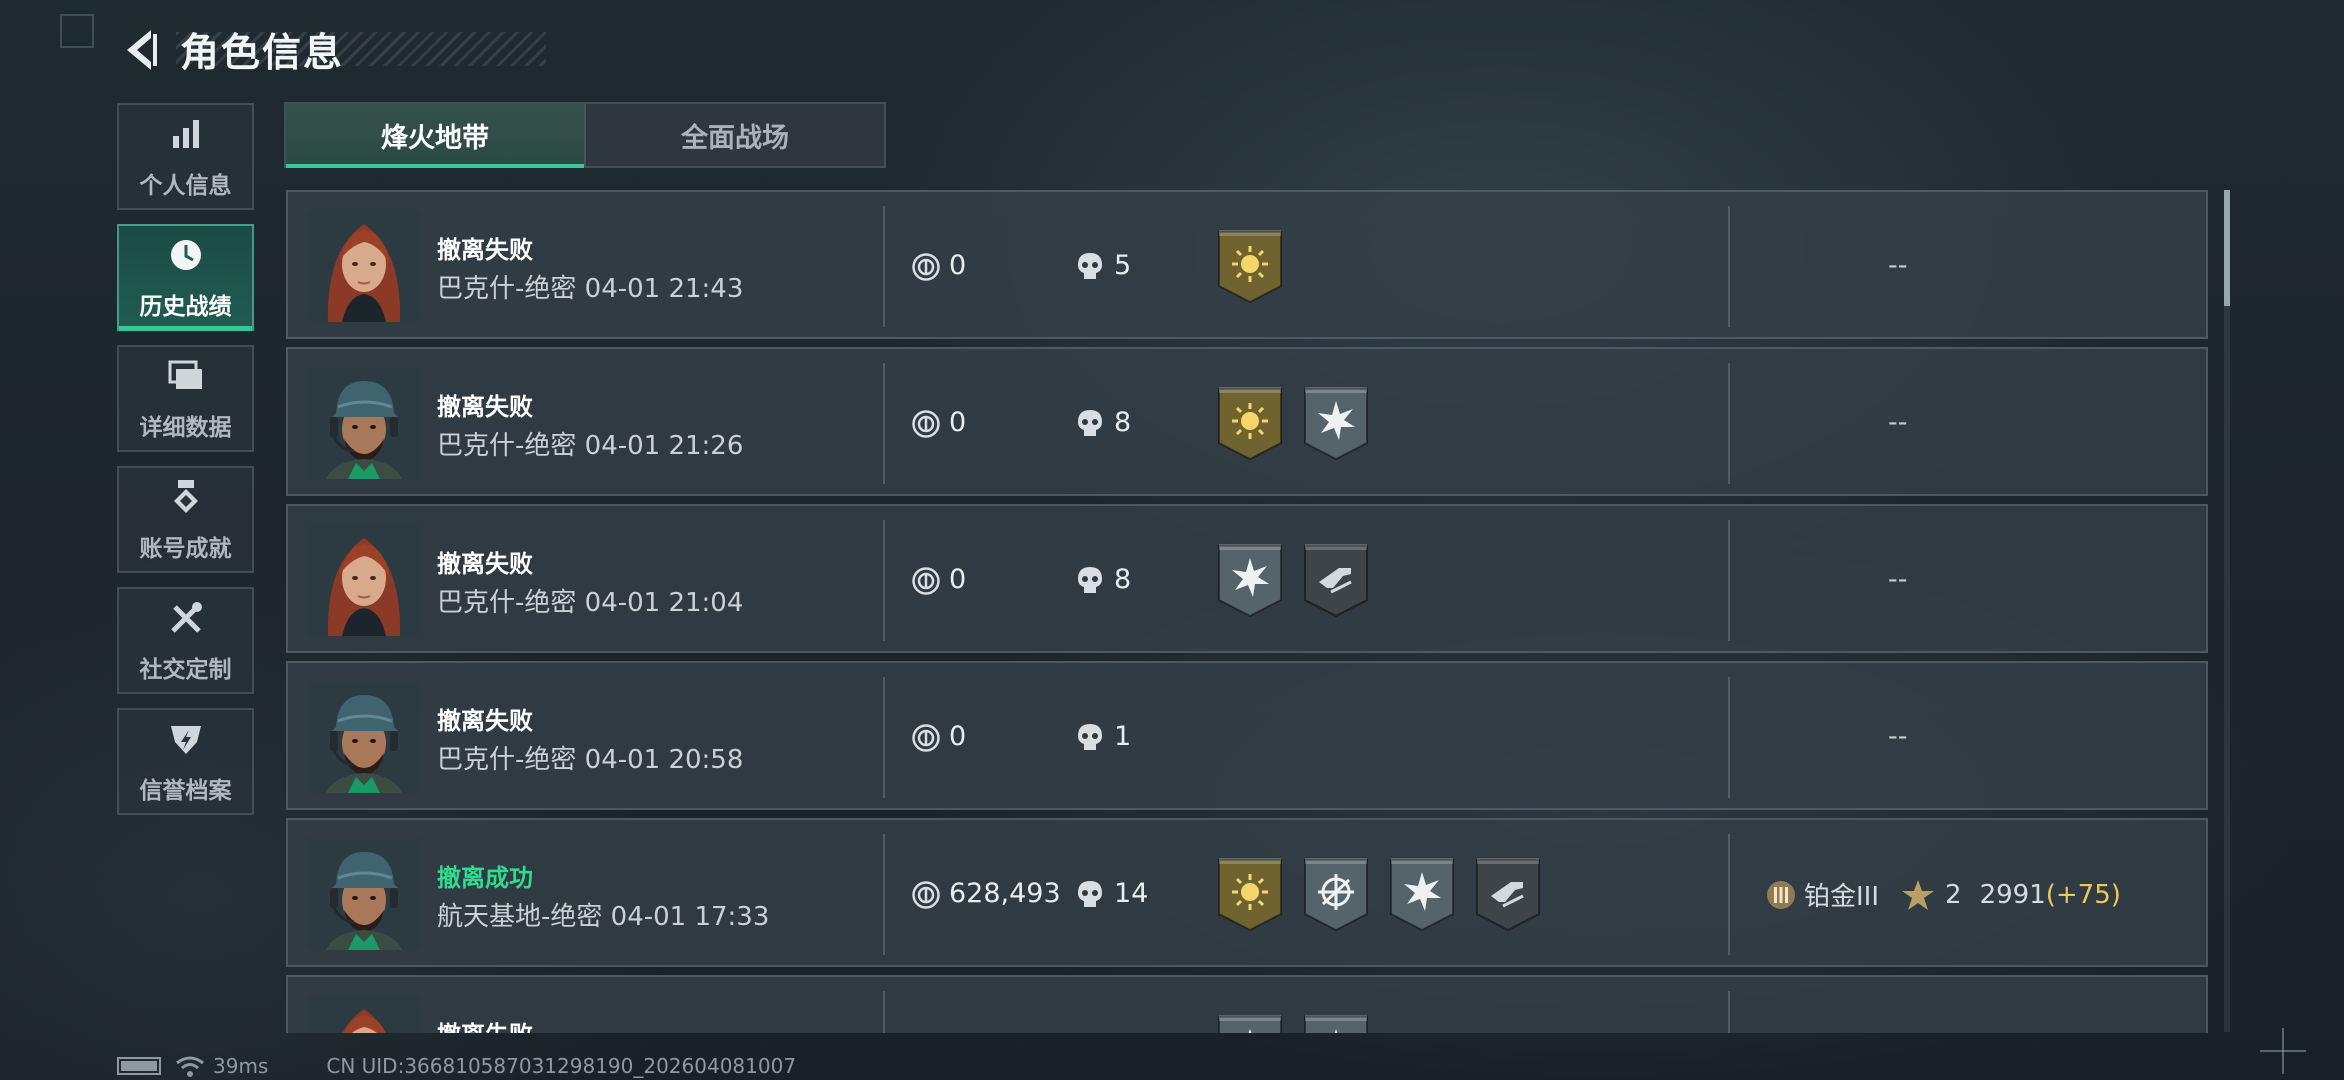 This screenshot has height=1080, width=2344. What do you see at coordinates (185, 670) in the screenshot?
I see `nav-label: 社交定制` at bounding box center [185, 670].